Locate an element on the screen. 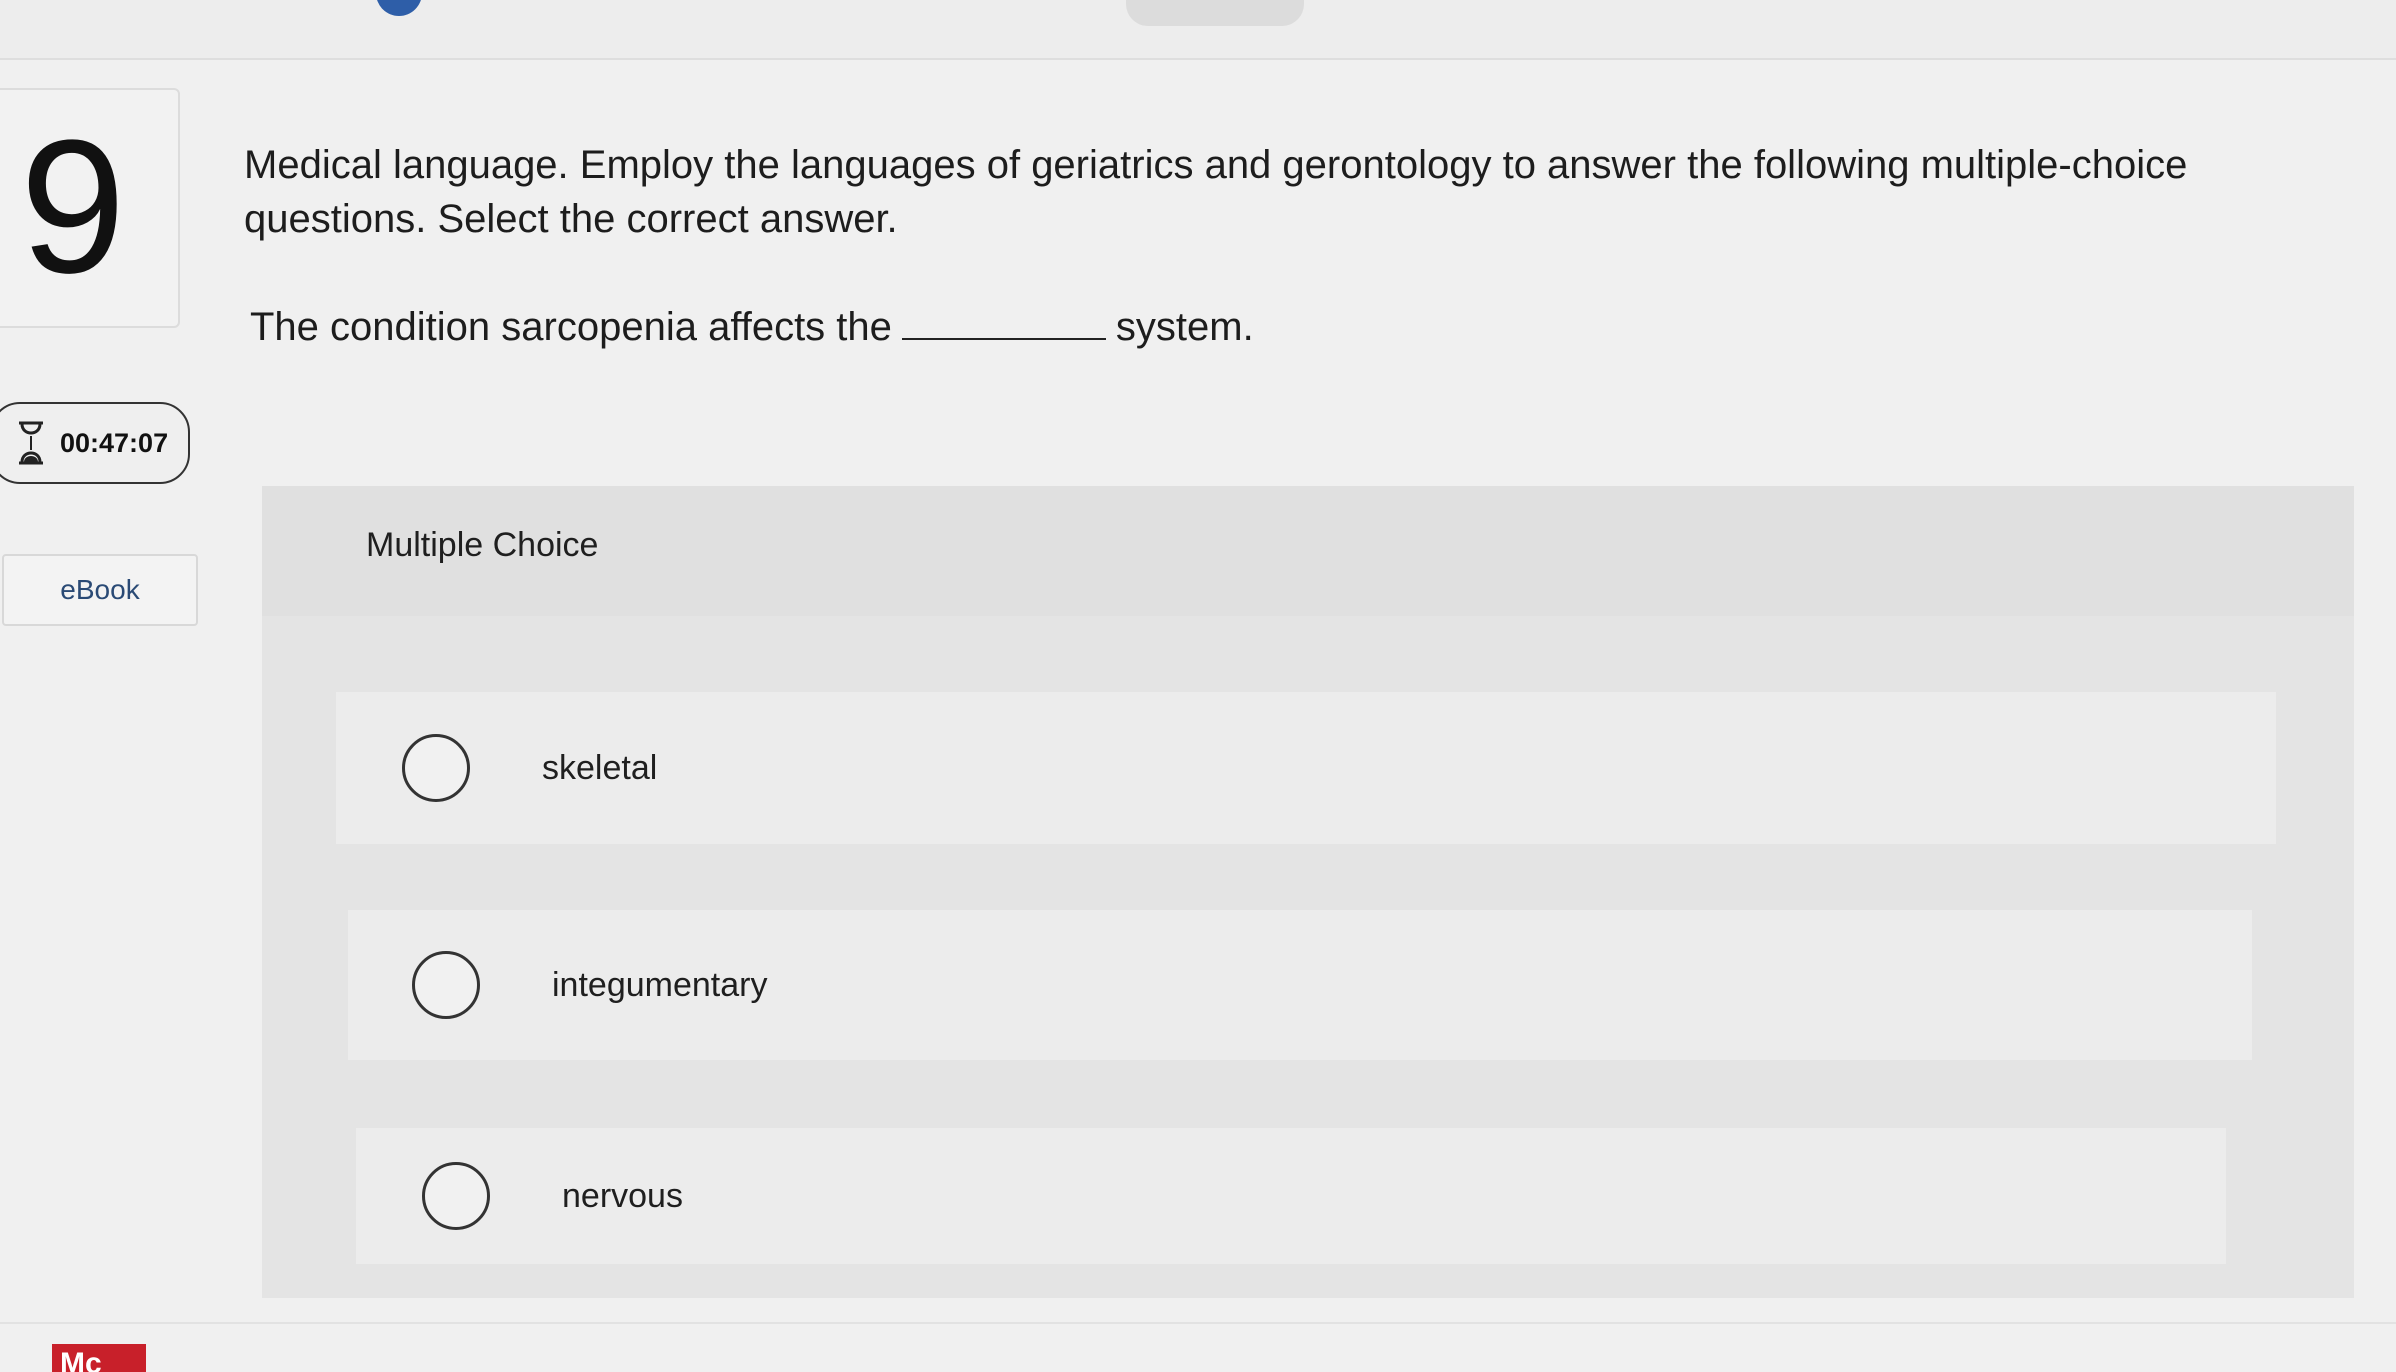  toolbar-pill-button is located at coordinates (1215, 13).